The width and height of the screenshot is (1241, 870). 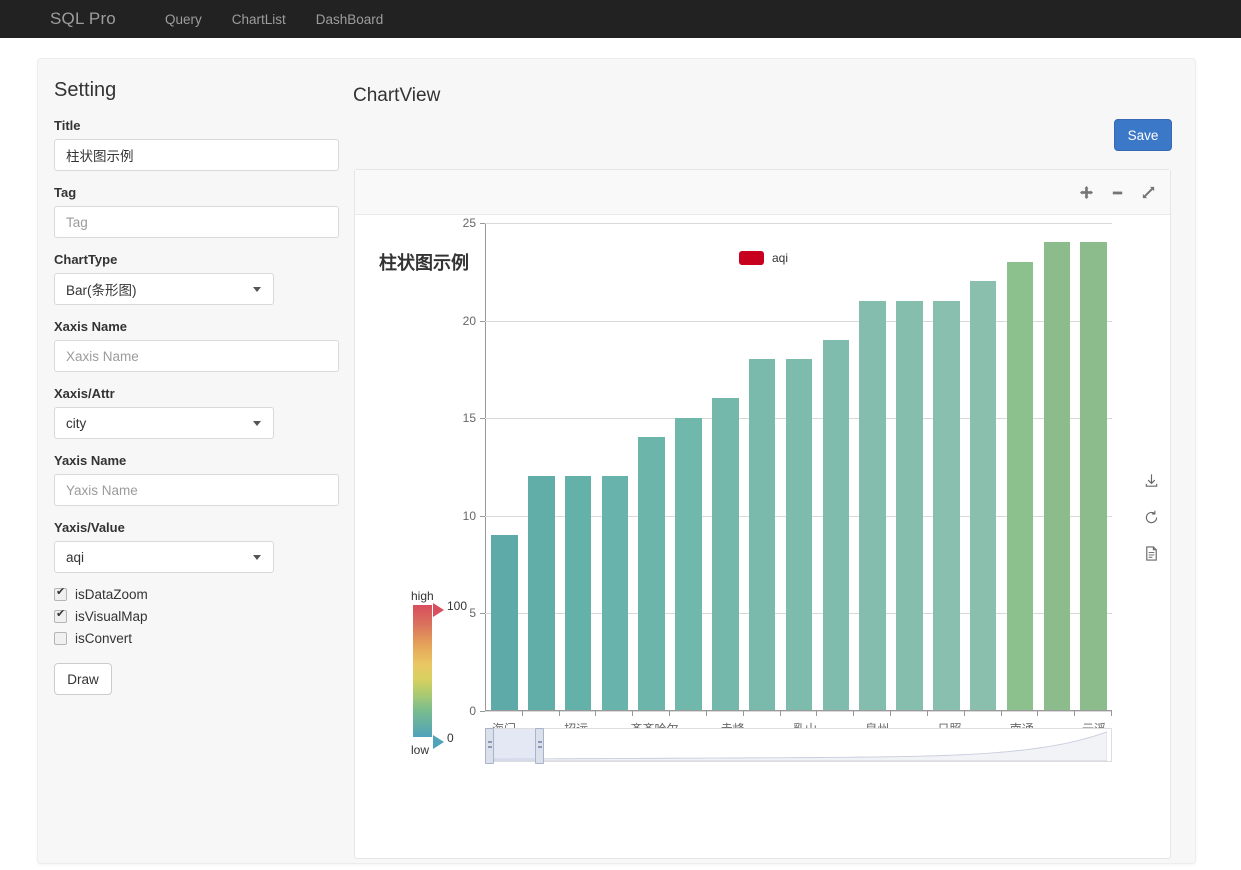 What do you see at coordinates (259, 19) in the screenshot?
I see `nav-link-chartlist: ChartList` at bounding box center [259, 19].